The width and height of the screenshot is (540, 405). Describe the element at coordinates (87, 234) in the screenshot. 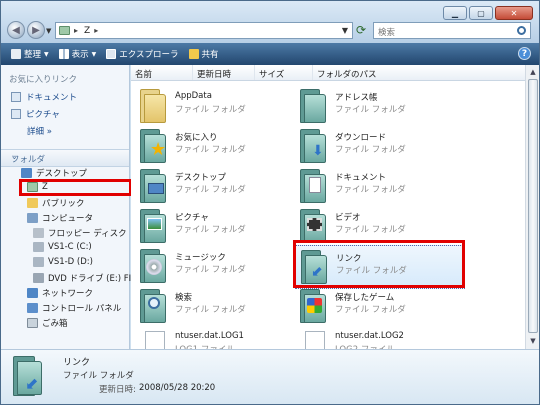

I see `tree-item-label: フロッピー ディスク` at that location.